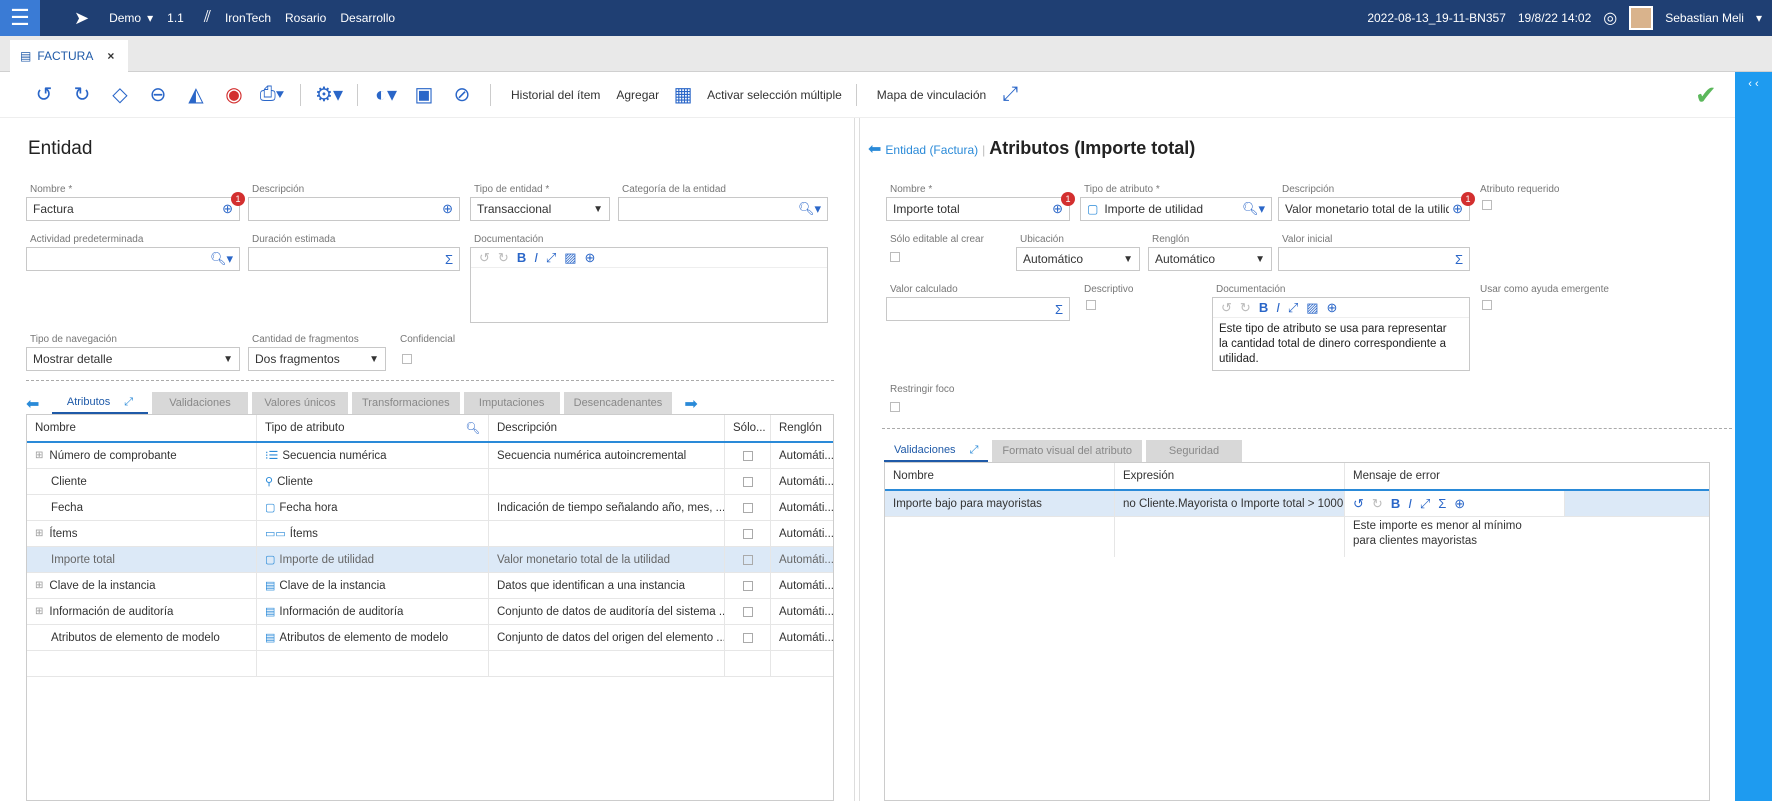 The width and height of the screenshot is (1772, 801). What do you see at coordinates (980, 206) in the screenshot?
I see `attr-name-field: Importe total ⊕ 1` at bounding box center [980, 206].